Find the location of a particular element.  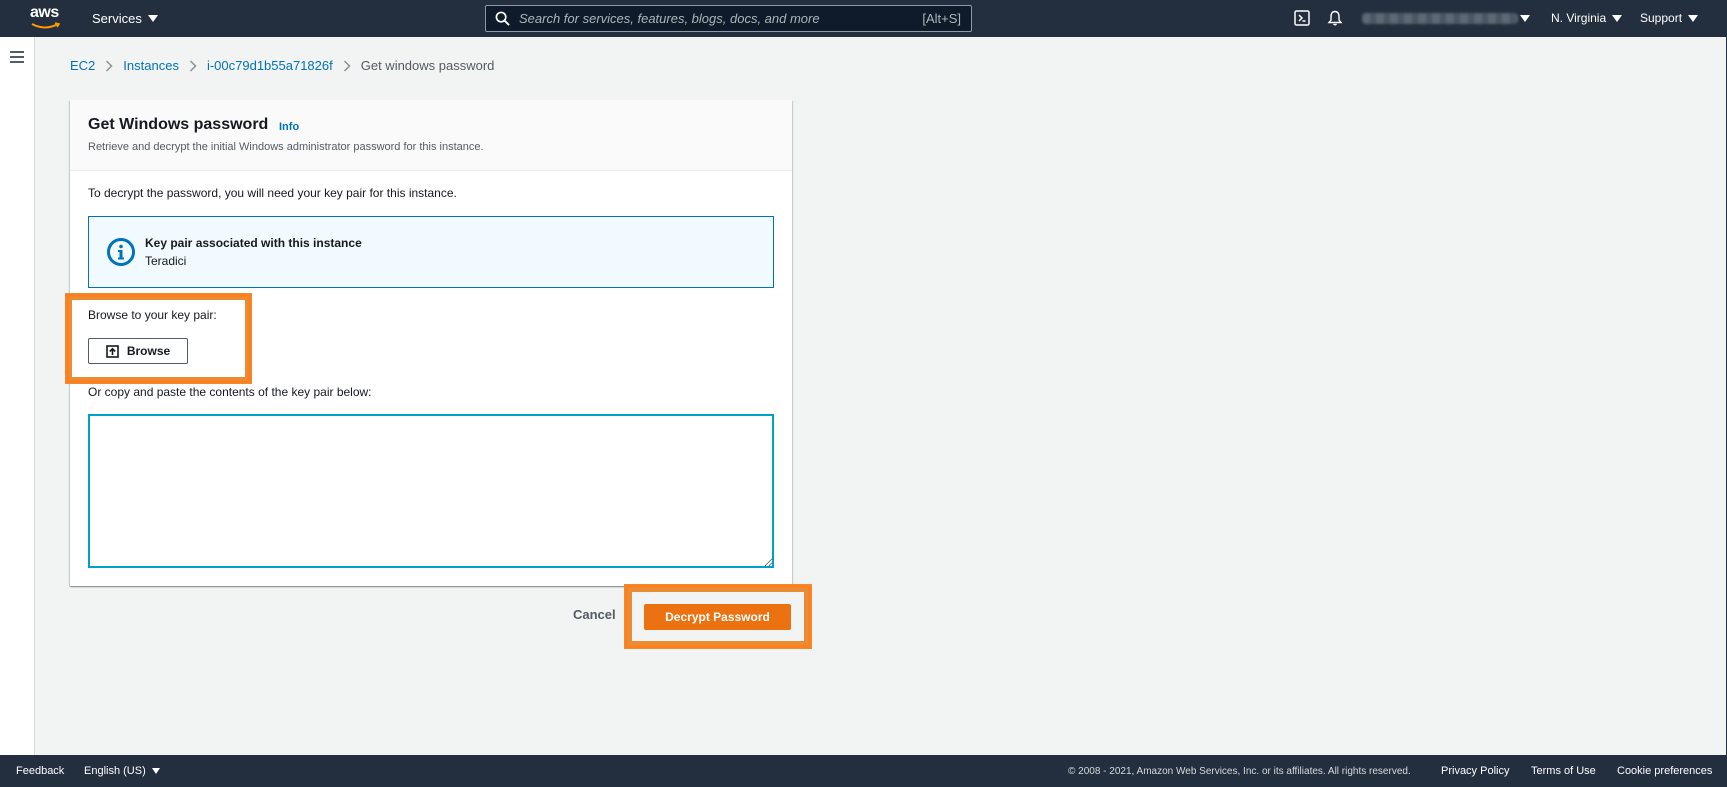

aws-logo: aws is located at coordinates (47, 18).